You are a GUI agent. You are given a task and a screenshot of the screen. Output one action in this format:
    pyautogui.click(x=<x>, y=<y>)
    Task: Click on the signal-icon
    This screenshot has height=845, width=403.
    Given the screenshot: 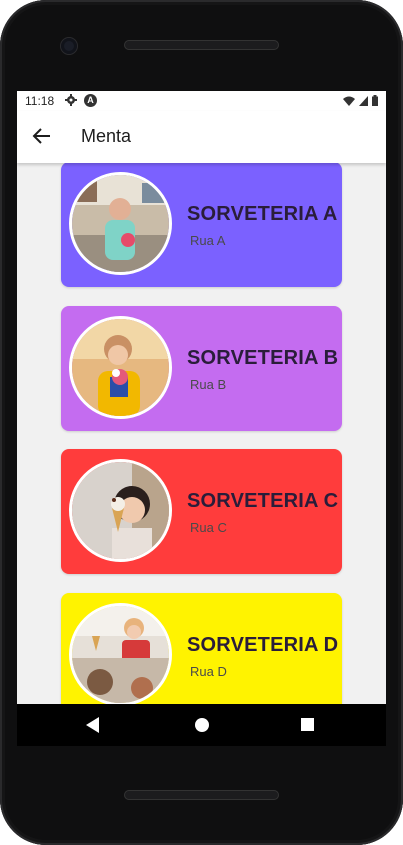 What is the action you would take?
    pyautogui.click(x=363, y=100)
    